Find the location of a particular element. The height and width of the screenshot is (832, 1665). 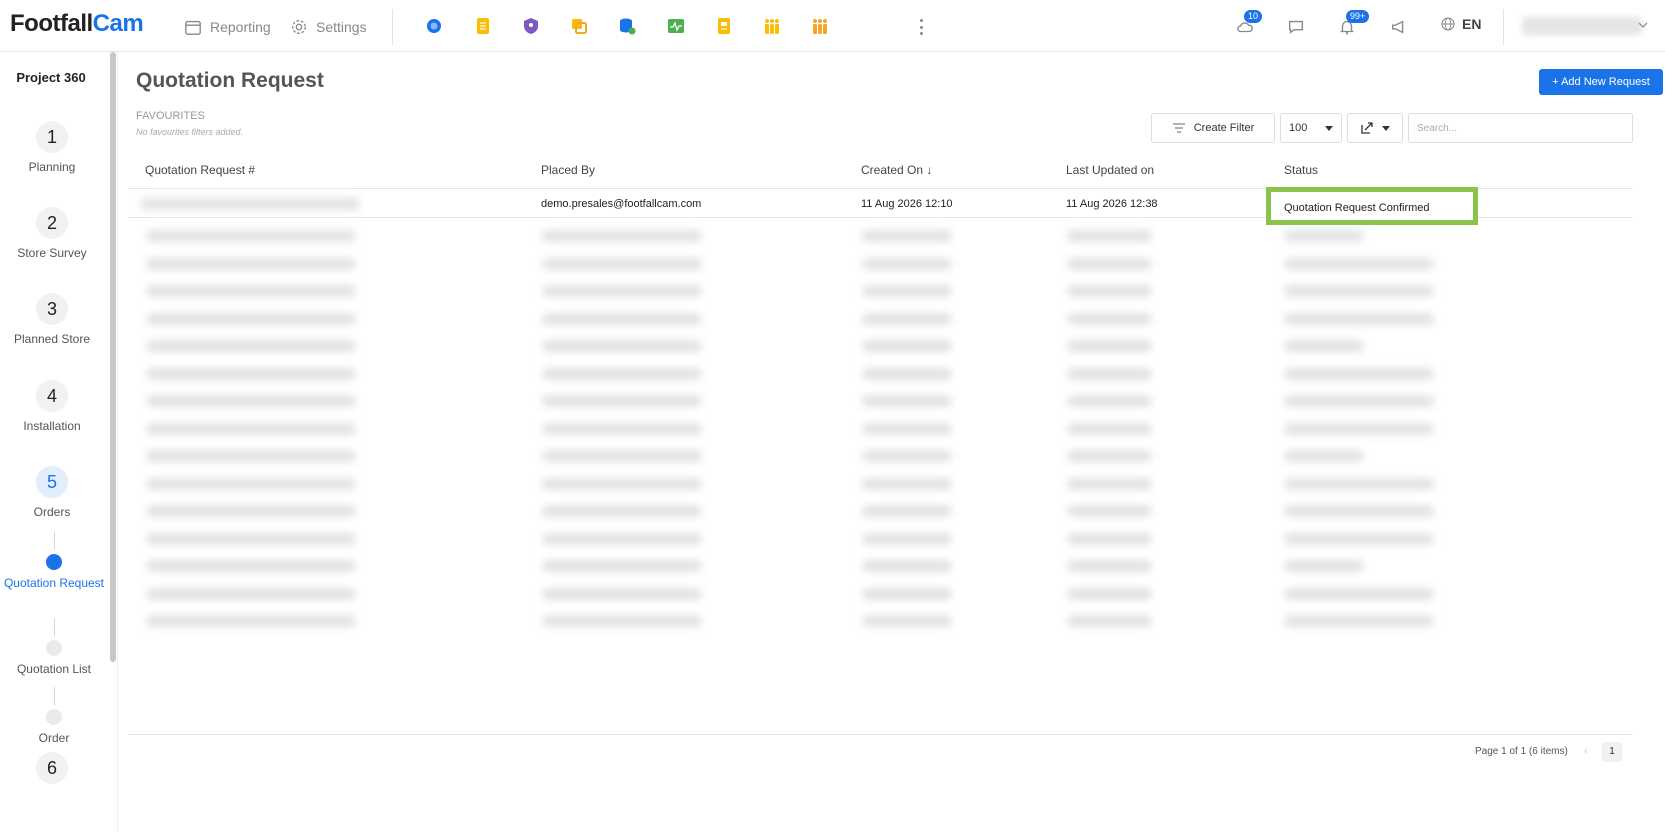

people-group-icon is located at coordinates (772, 26).